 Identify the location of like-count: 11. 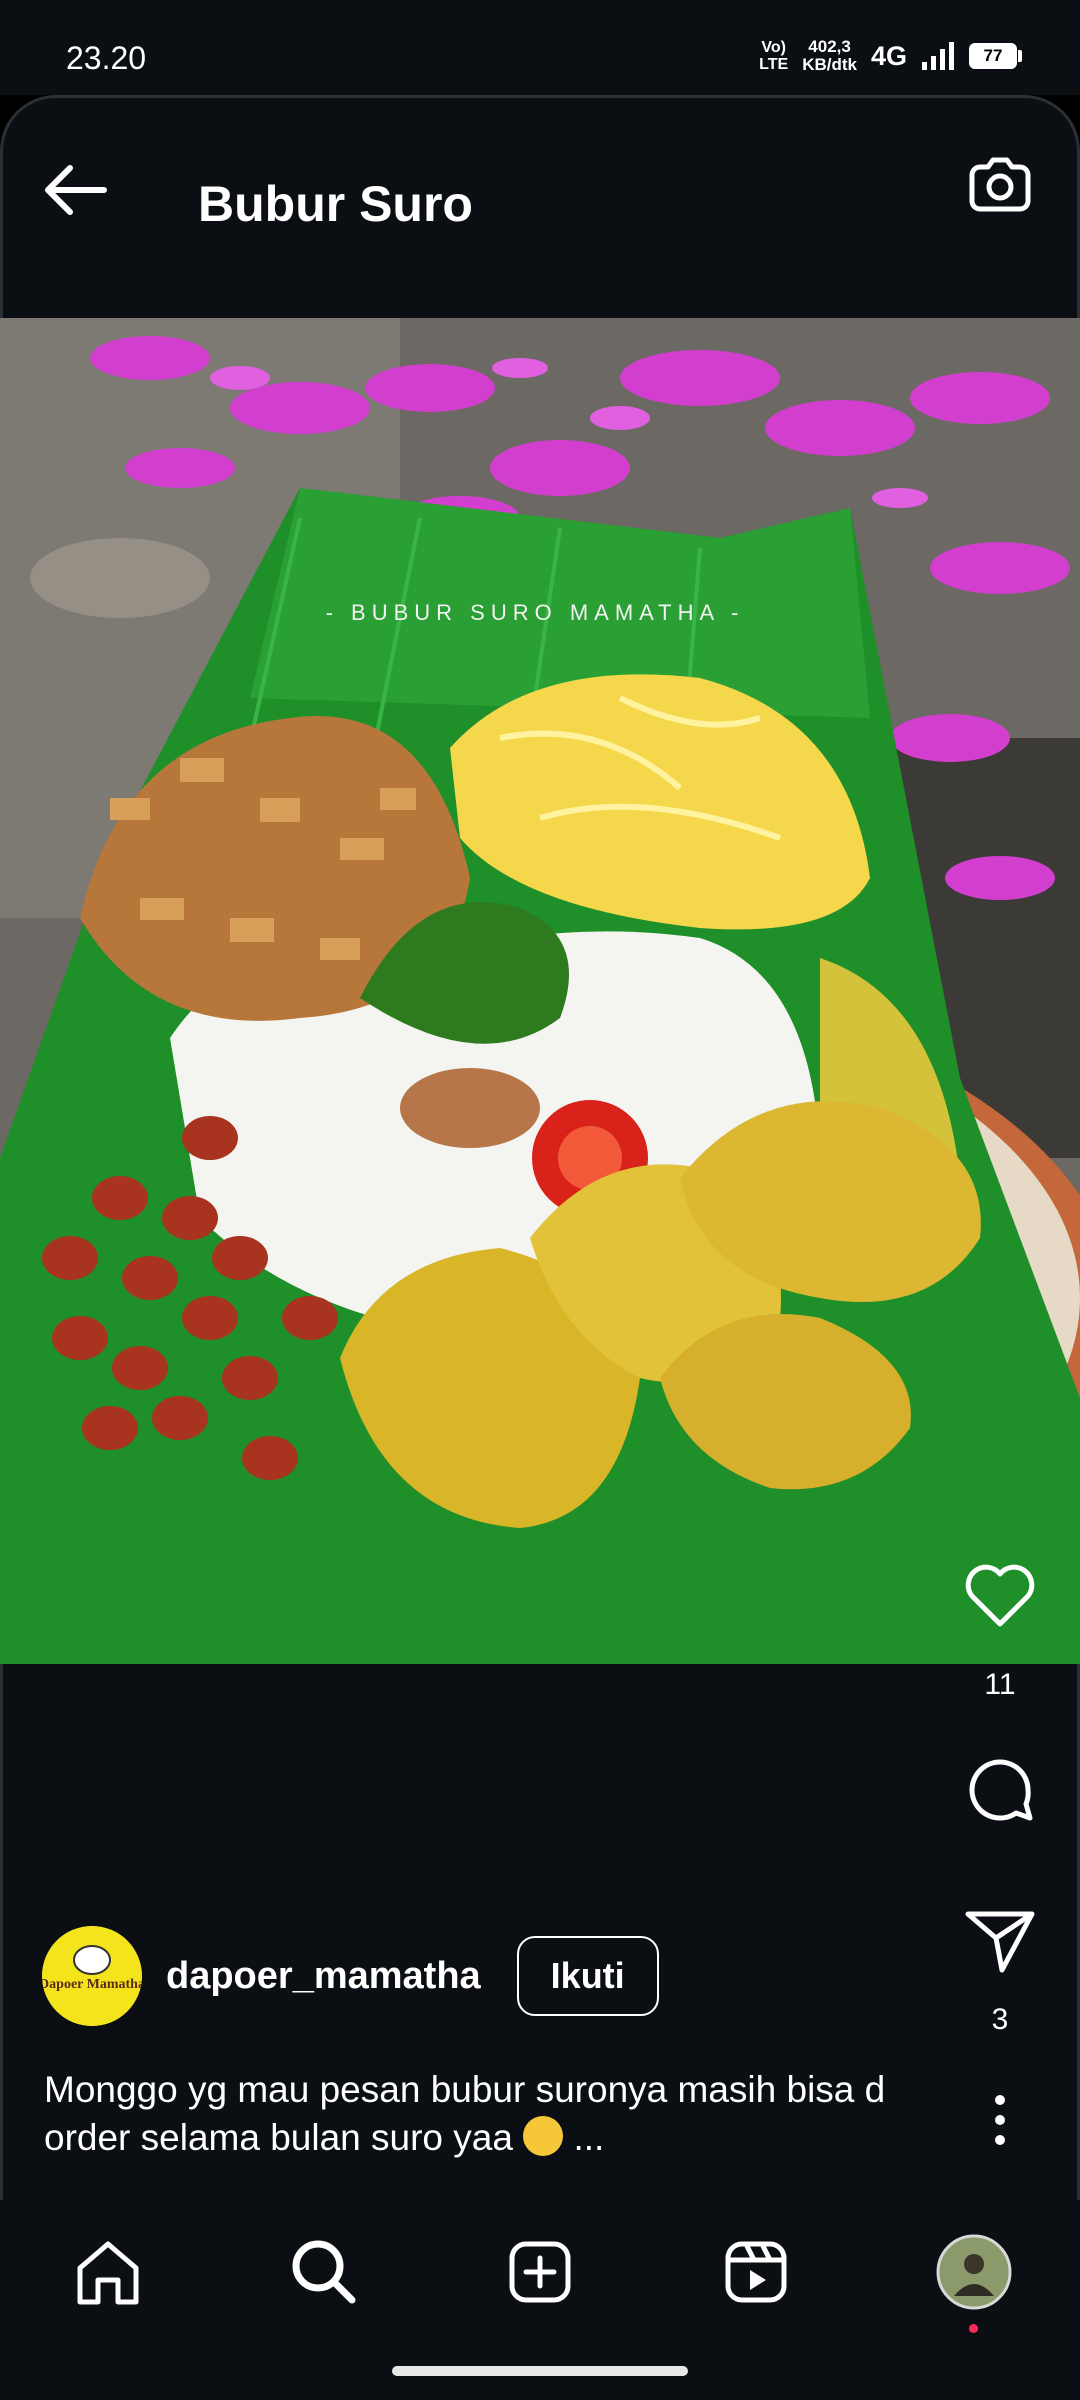
(1000, 1684).